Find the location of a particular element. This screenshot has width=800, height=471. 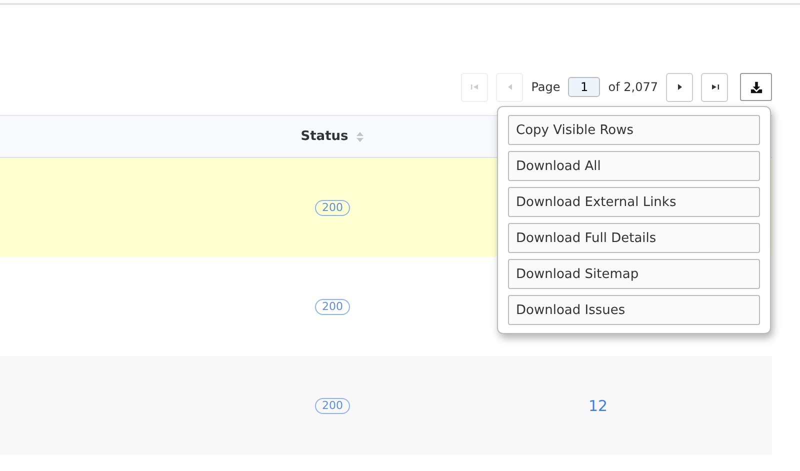

menu-item: Download External Links is located at coordinates (634, 202).